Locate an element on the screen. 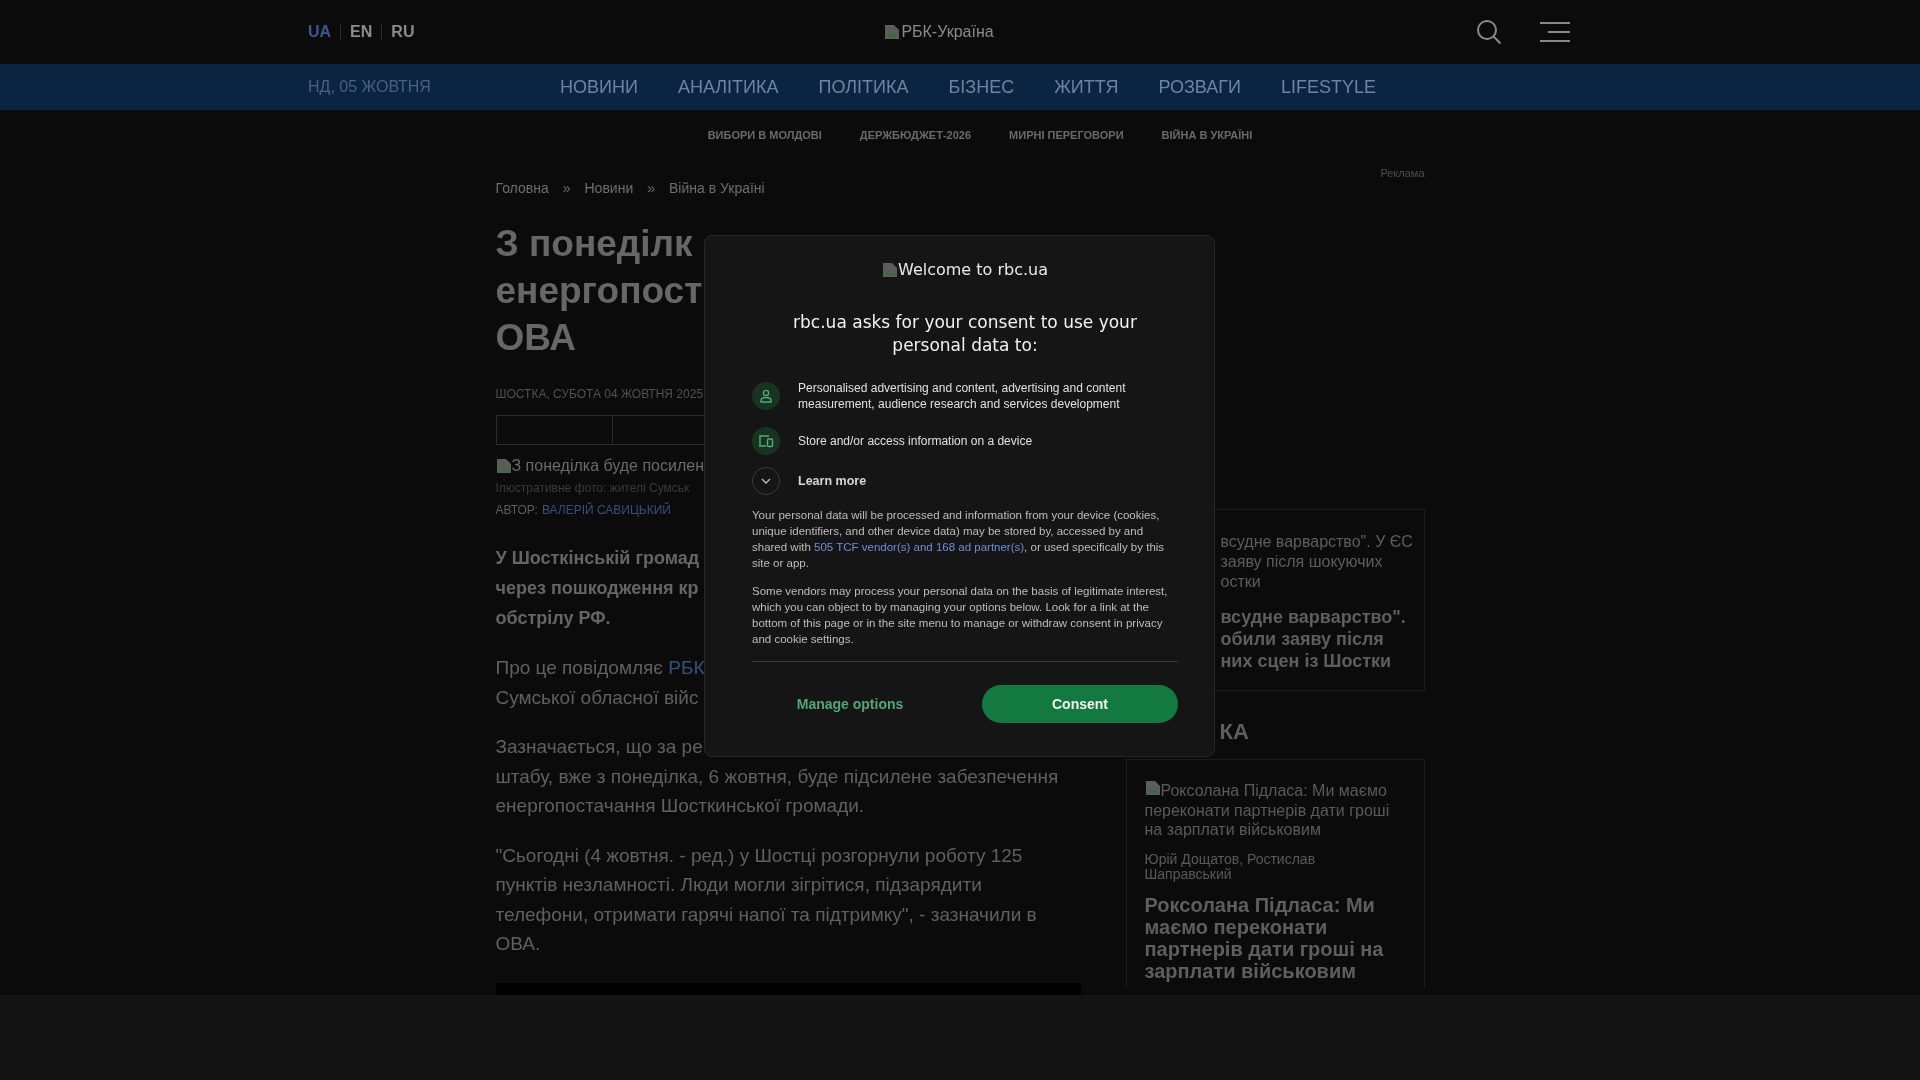 The image size is (1920, 1080). current-date: НД, 05 ЖОВТНЯ is located at coordinates (370, 87).